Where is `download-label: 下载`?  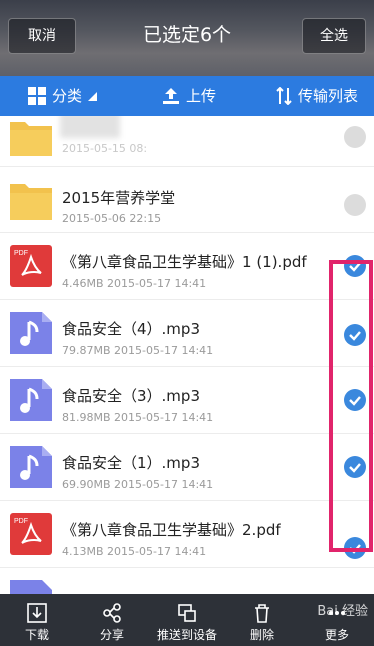 download-label: 下载 is located at coordinates (36, 635).